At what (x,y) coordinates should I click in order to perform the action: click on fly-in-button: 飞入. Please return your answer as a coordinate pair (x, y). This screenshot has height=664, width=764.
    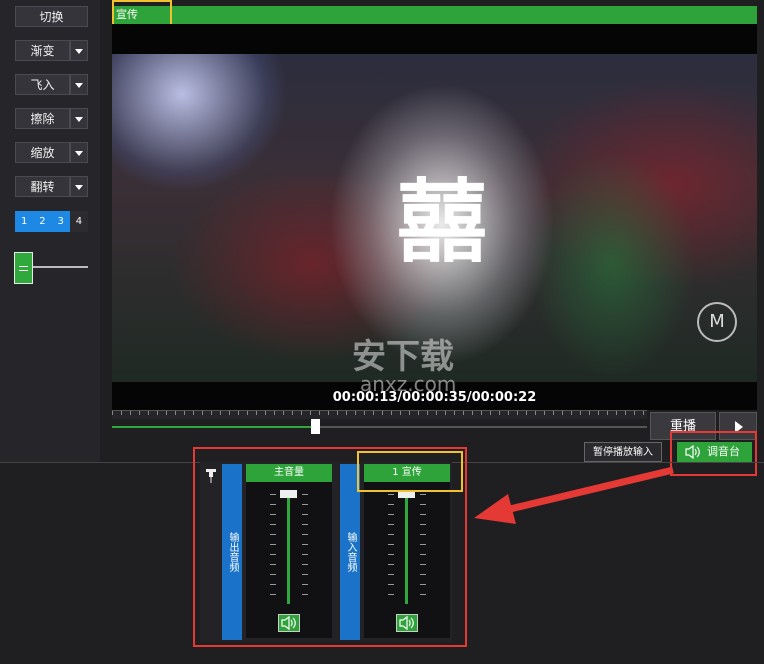
    Looking at the image, I should click on (42, 84).